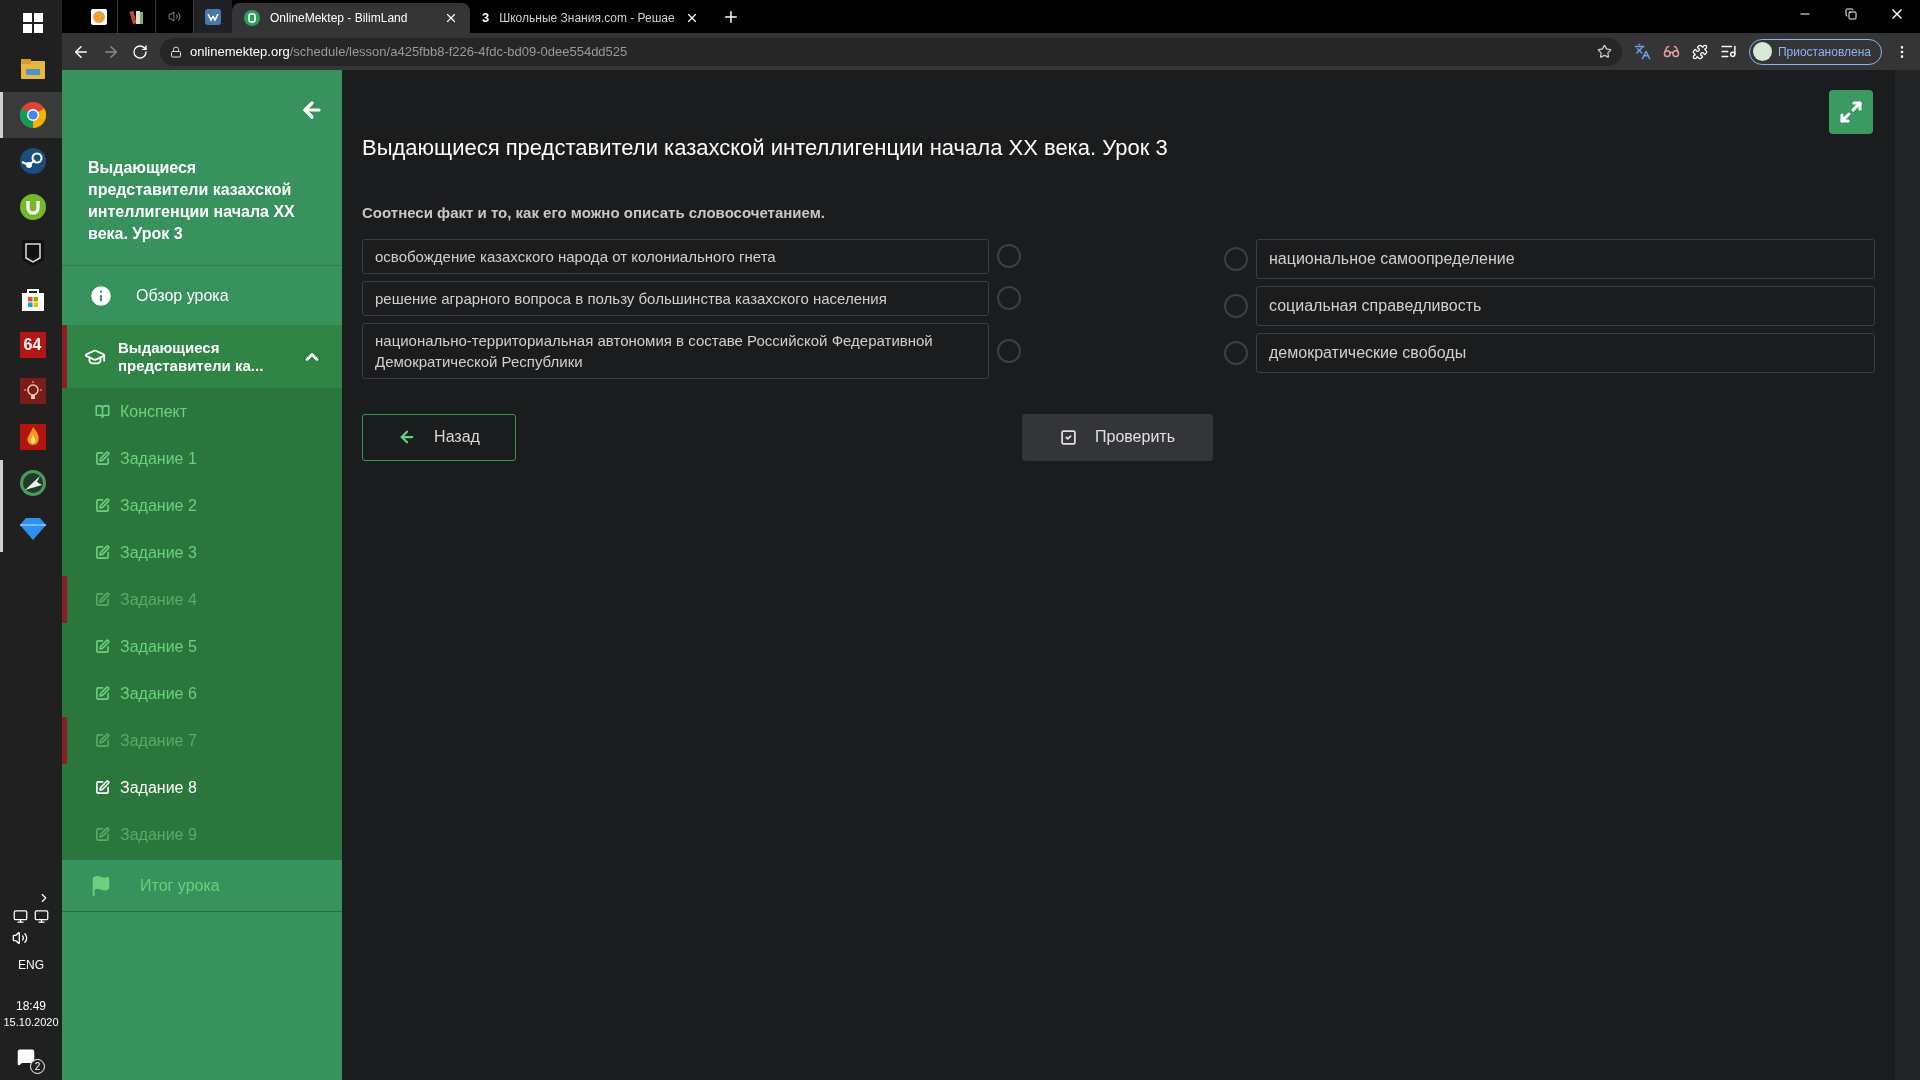 This screenshot has height=1080, width=1920. I want to click on favicon-icon, so click(252, 18).